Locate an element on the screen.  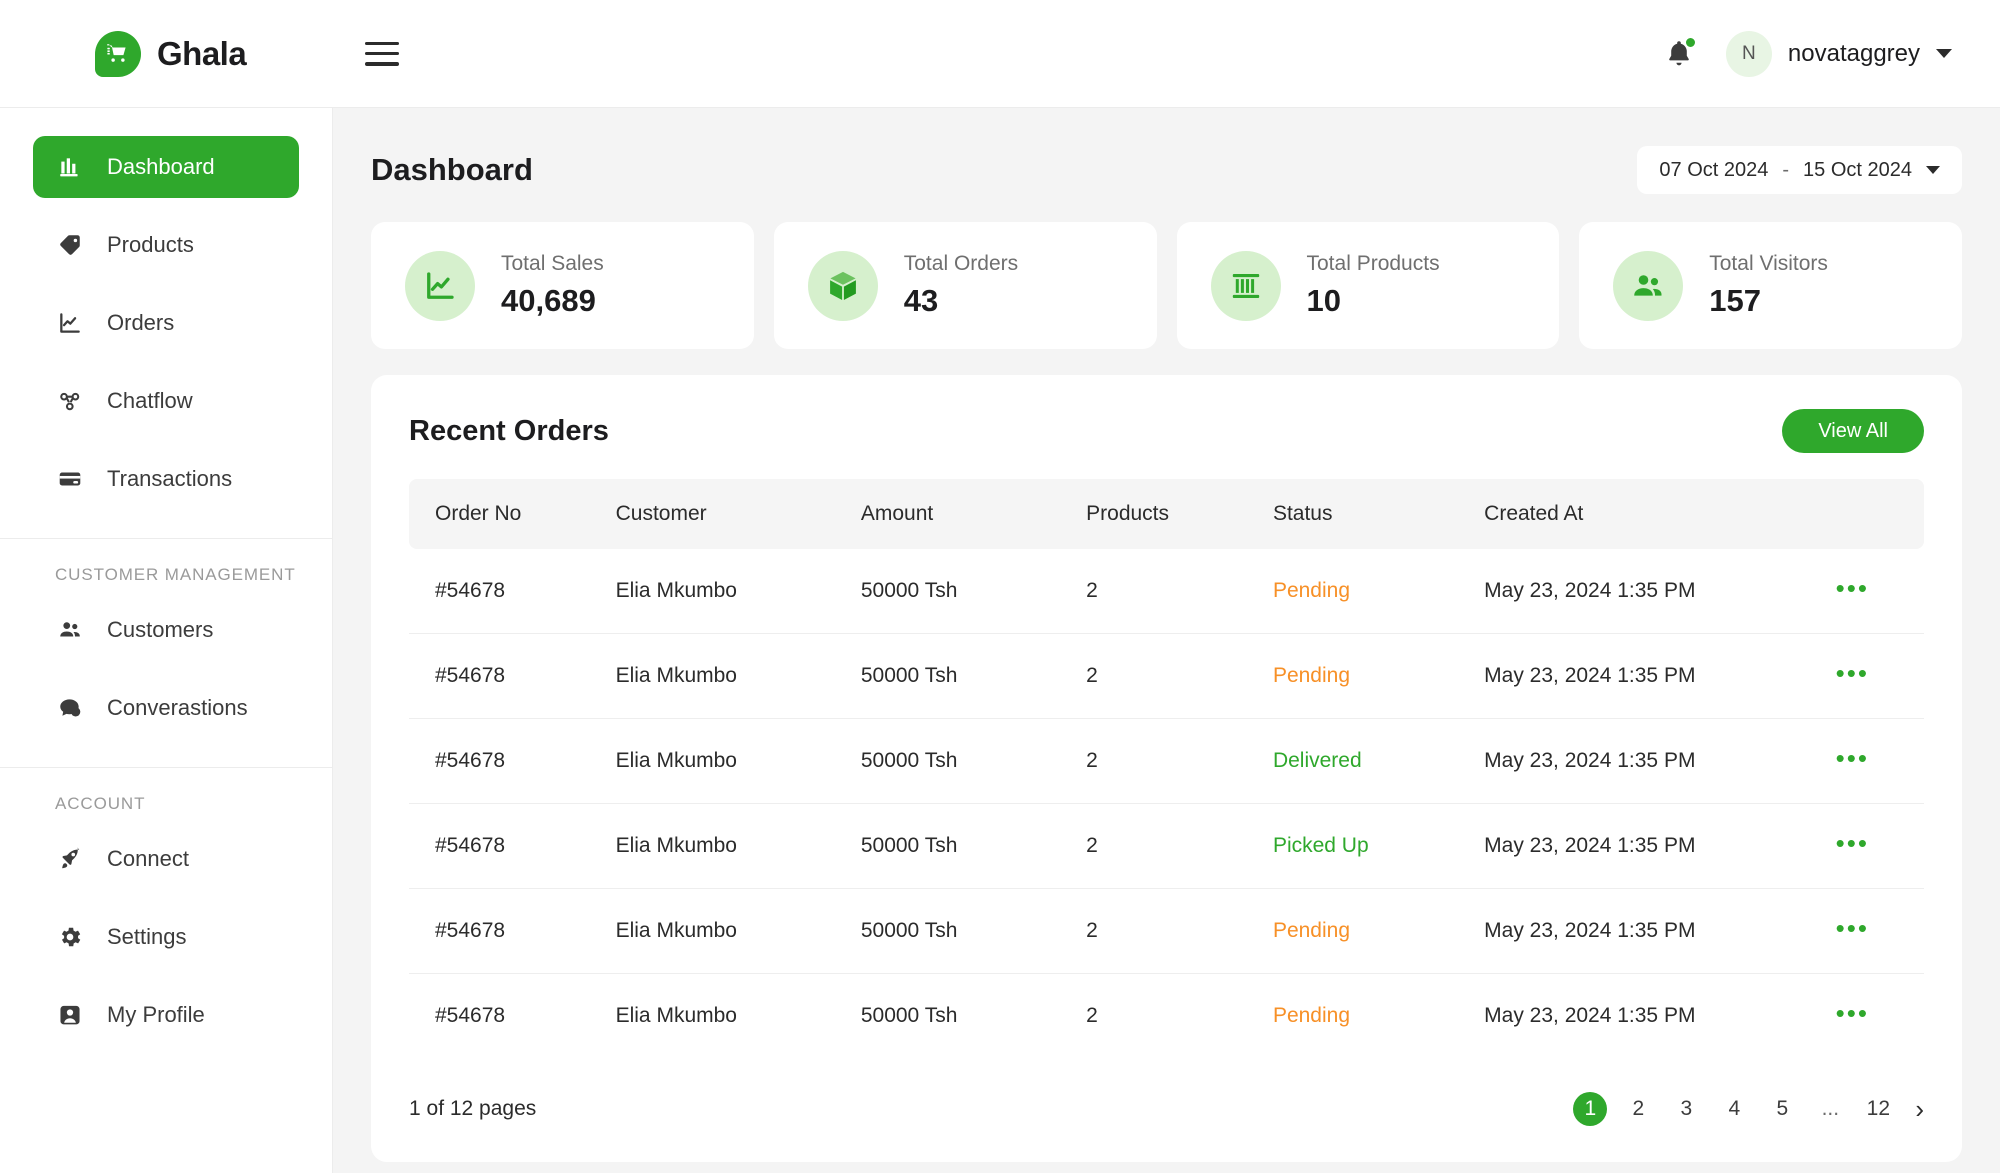
date-range-picker: 07 Oct 2024 - 15 Oct 2024 is located at coordinates (1799, 170).